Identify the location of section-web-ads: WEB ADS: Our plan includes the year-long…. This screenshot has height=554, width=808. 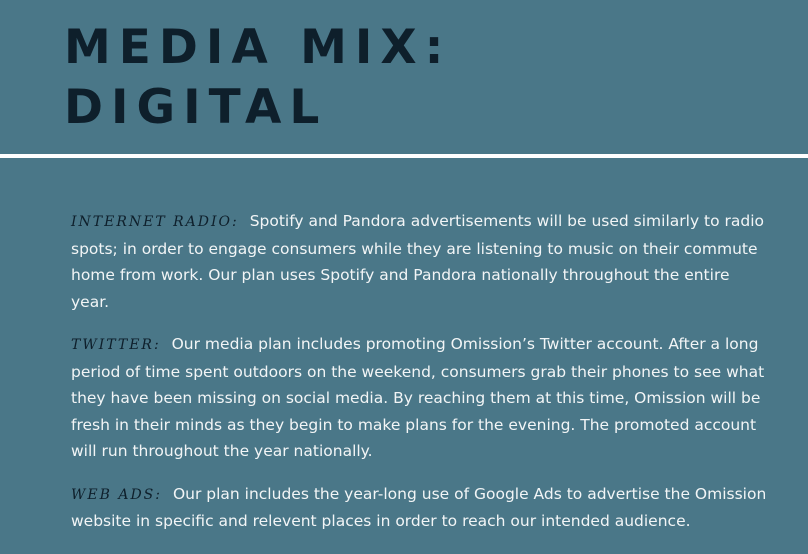
(421, 508).